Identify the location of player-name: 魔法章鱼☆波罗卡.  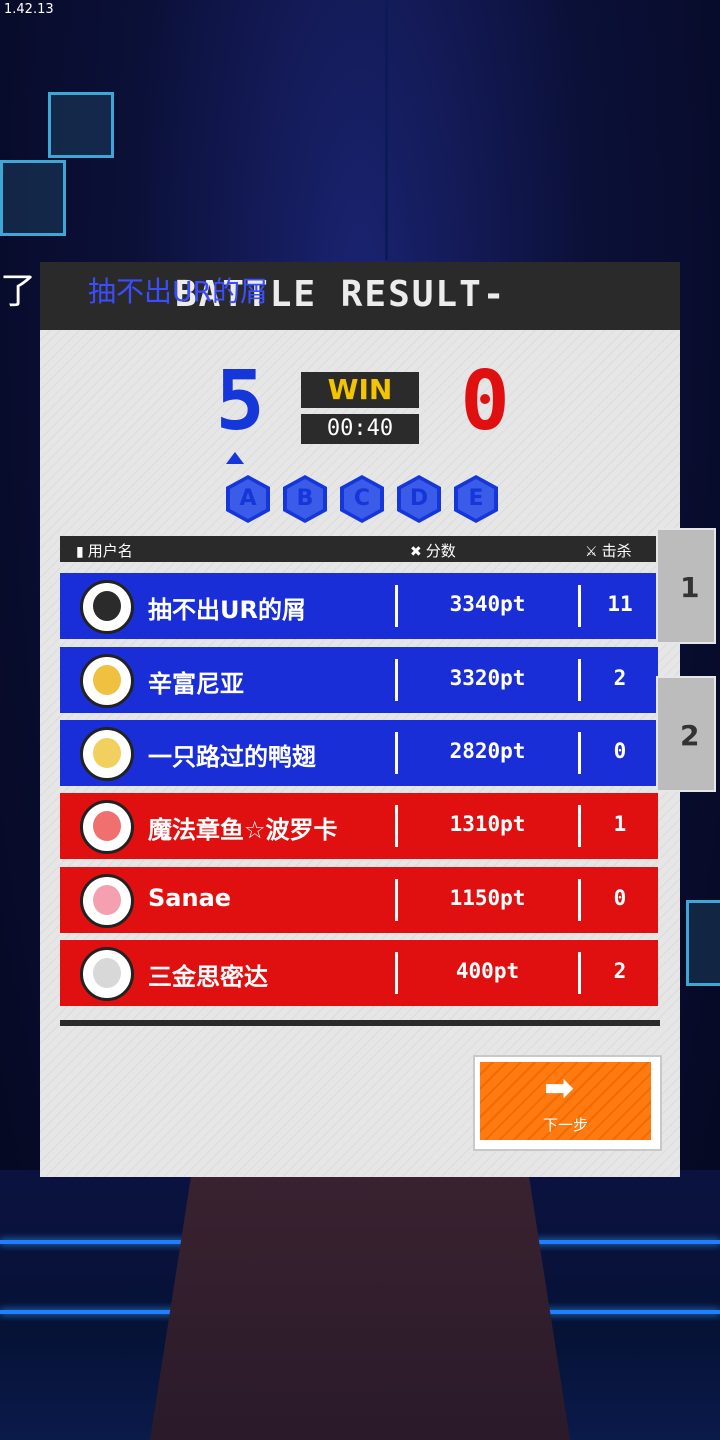
(243, 830).